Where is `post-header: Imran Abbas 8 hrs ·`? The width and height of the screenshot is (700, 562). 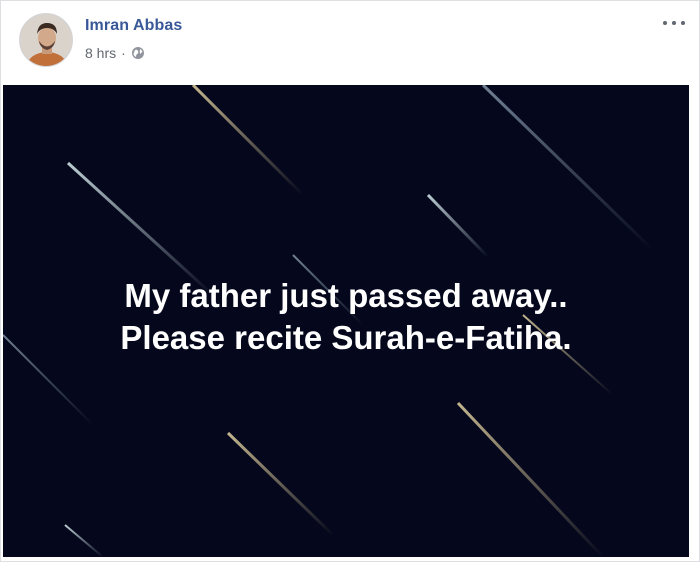
post-header: Imran Abbas 8 hrs · is located at coordinates (350, 43).